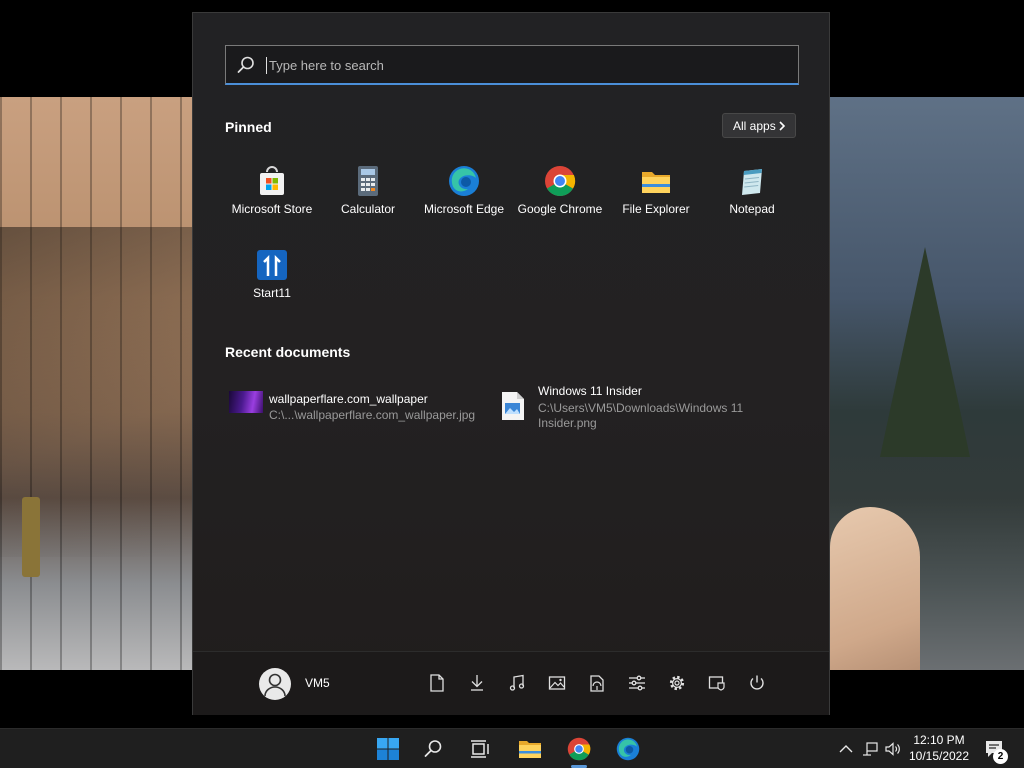 The image size is (1024, 768). What do you see at coordinates (752, 209) in the screenshot?
I see `pinned-label: Notepad` at bounding box center [752, 209].